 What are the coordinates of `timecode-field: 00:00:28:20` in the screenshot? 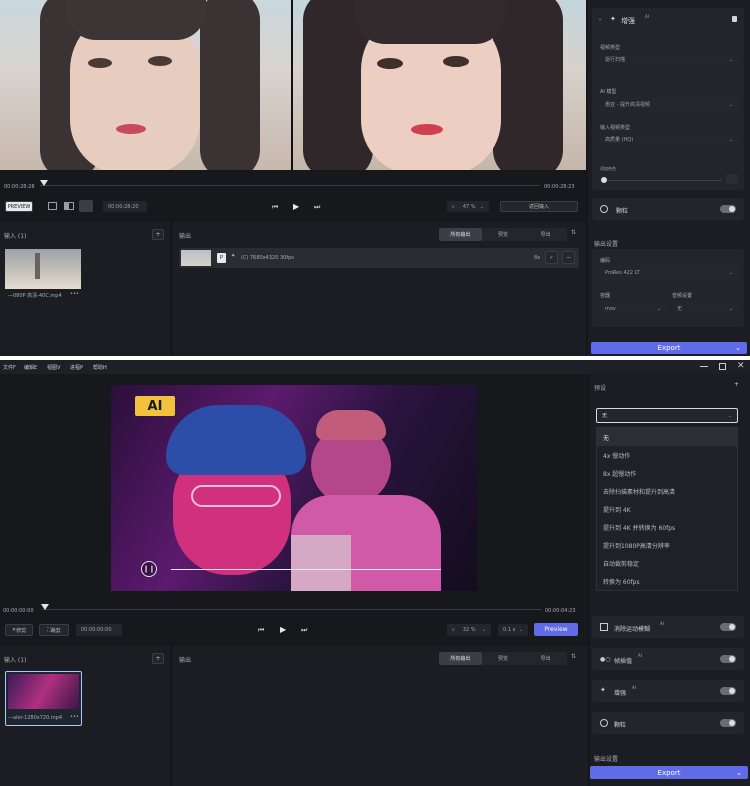 It's located at (125, 206).